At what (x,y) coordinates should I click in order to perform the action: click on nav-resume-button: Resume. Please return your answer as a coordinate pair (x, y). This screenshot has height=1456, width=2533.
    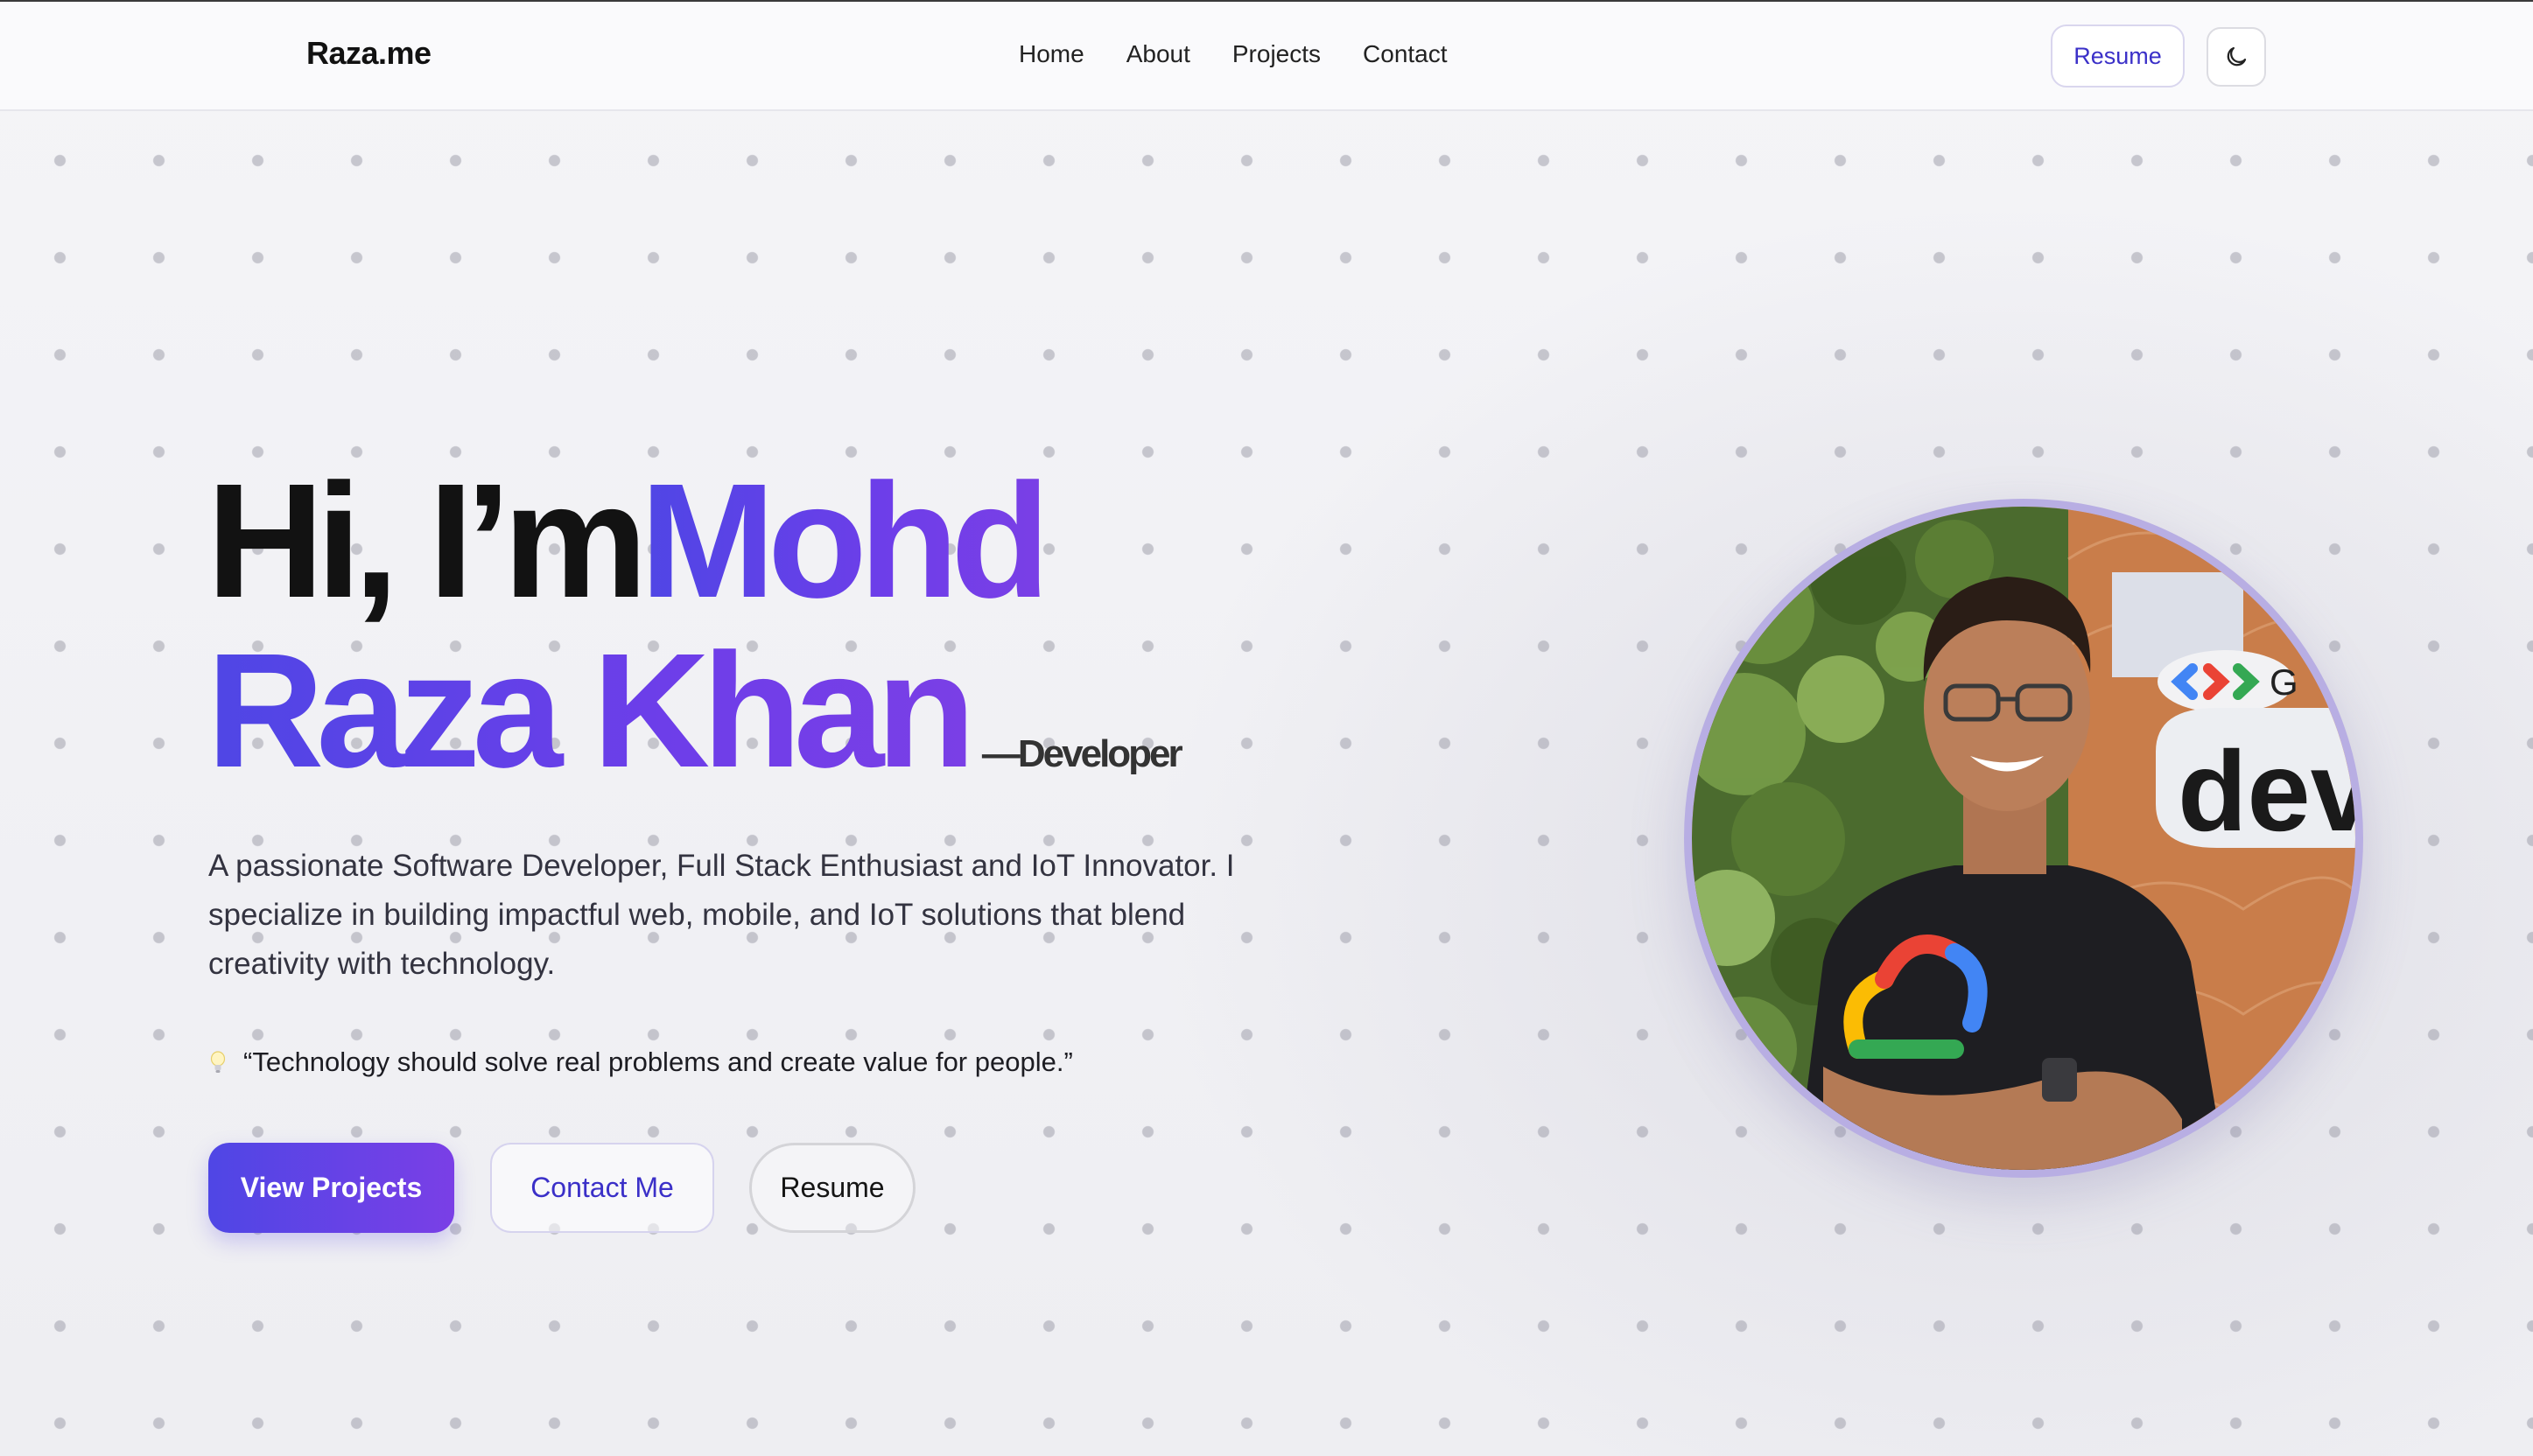
    Looking at the image, I should click on (2118, 56).